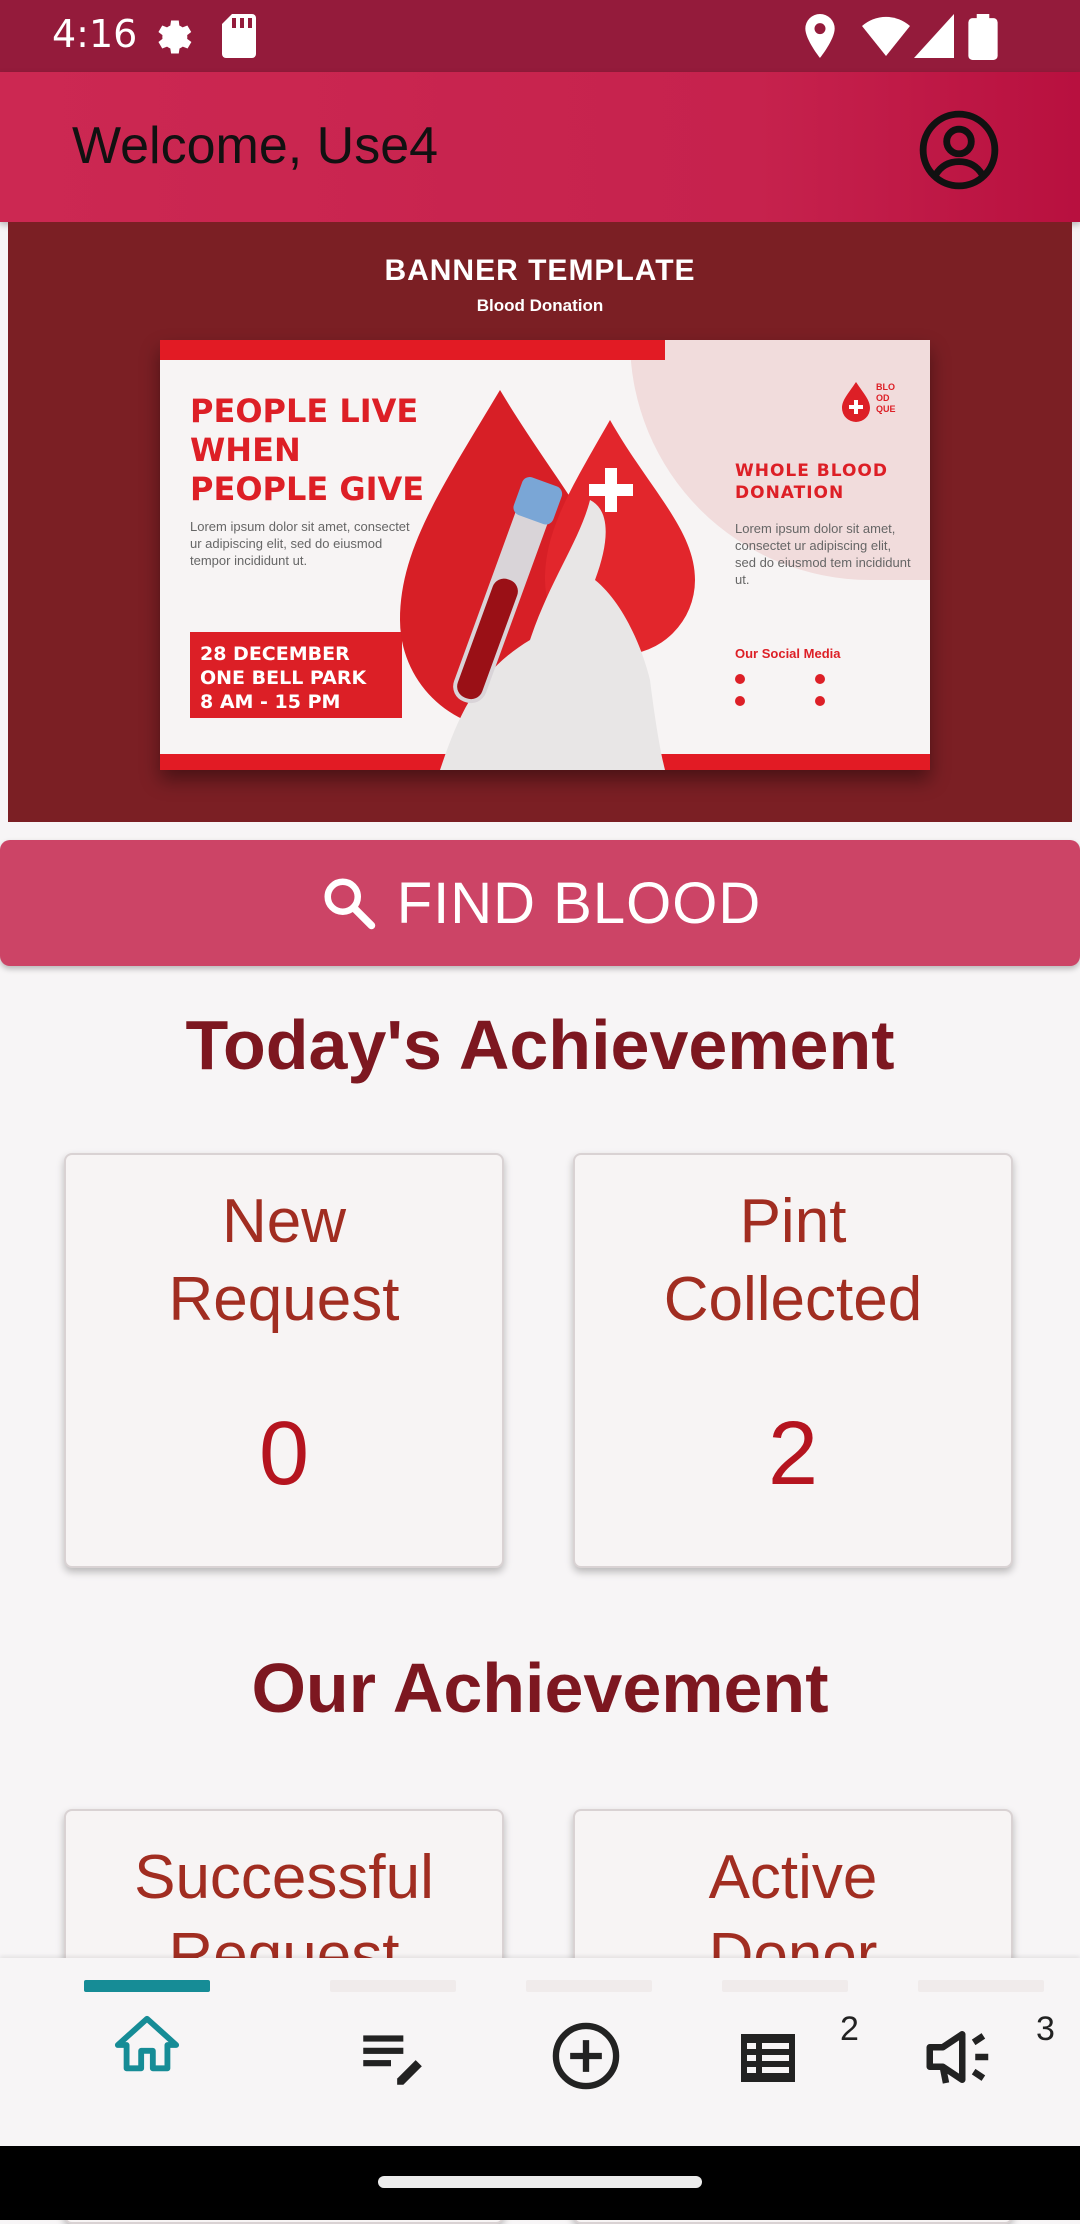 This screenshot has height=2224, width=1080. I want to click on right-title-line: DONATION, so click(790, 493).